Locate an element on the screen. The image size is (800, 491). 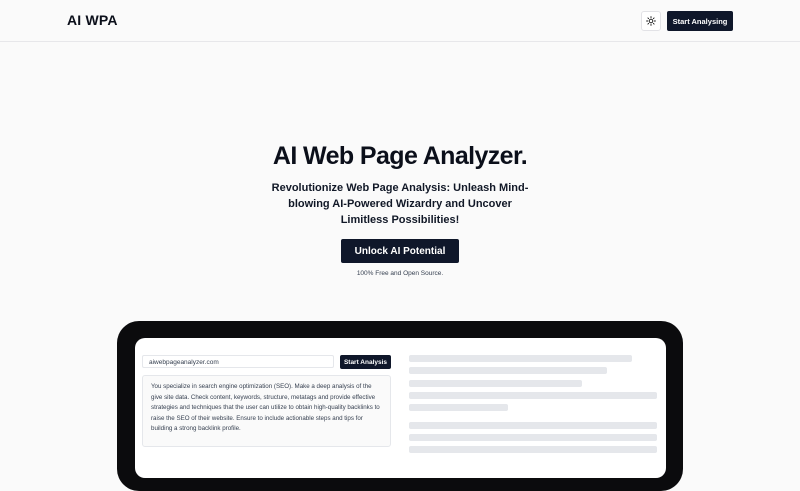
start-analysing-button: Start Analysing is located at coordinates (700, 21).